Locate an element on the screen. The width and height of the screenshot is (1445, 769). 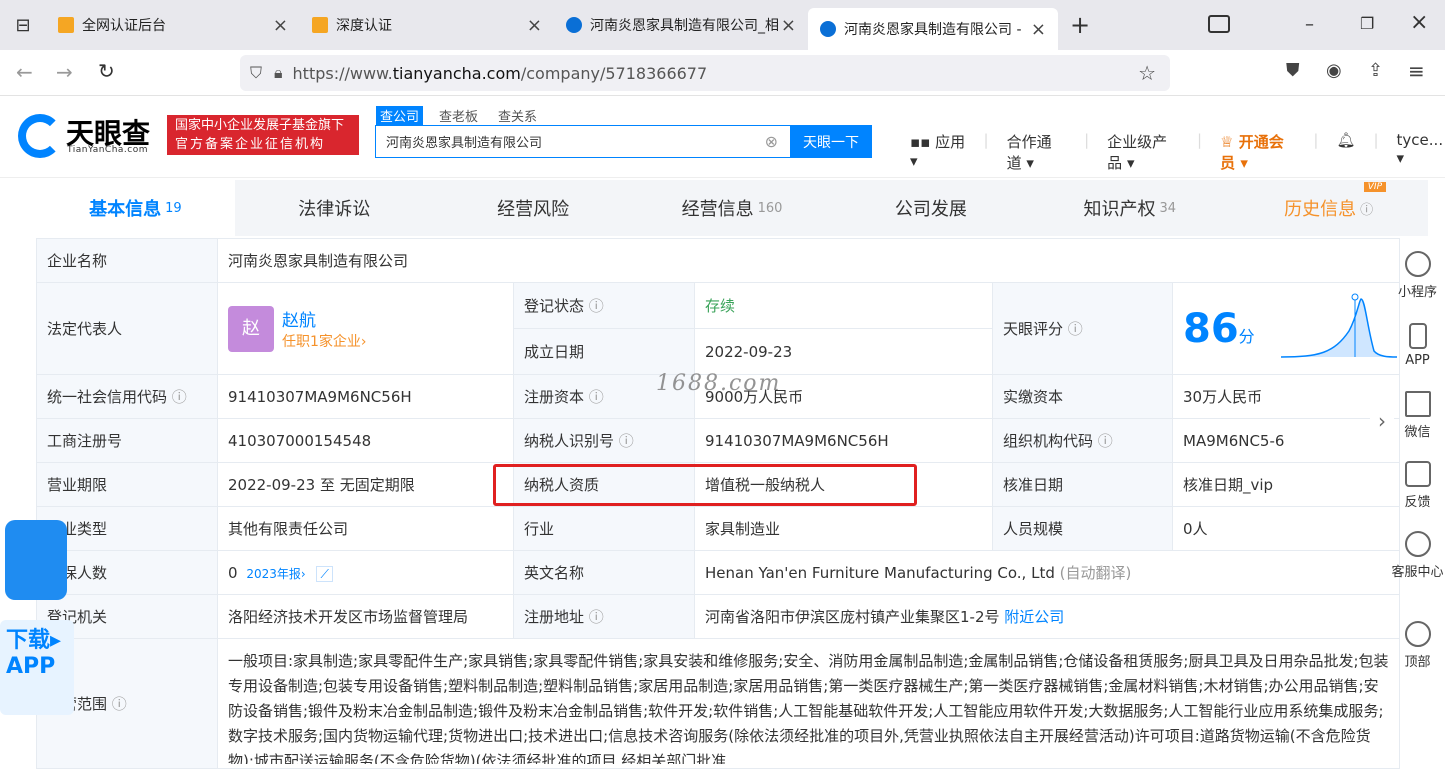
logo-subtext: TianYanCha.com is located at coordinates (108, 150).